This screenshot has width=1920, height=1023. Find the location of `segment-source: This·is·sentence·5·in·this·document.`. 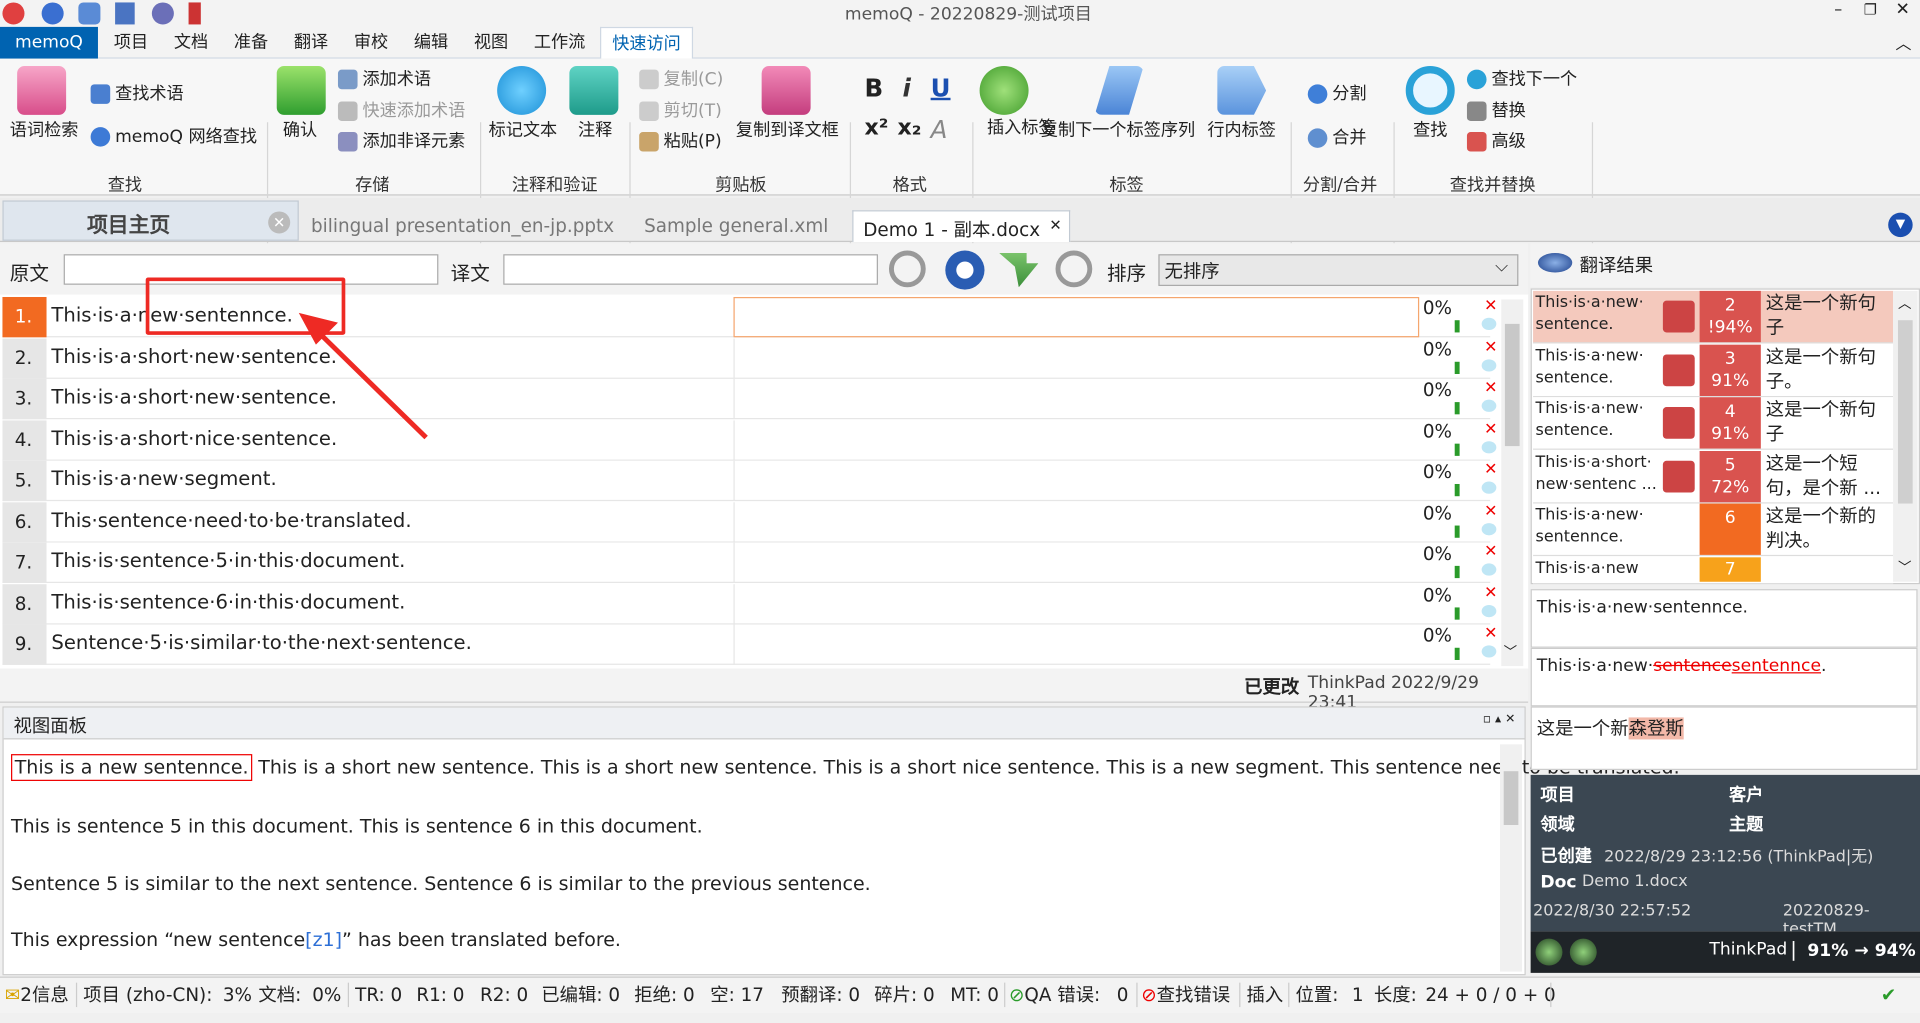

segment-source: This·is·sentence·5·in·this·document. is located at coordinates (228, 563).